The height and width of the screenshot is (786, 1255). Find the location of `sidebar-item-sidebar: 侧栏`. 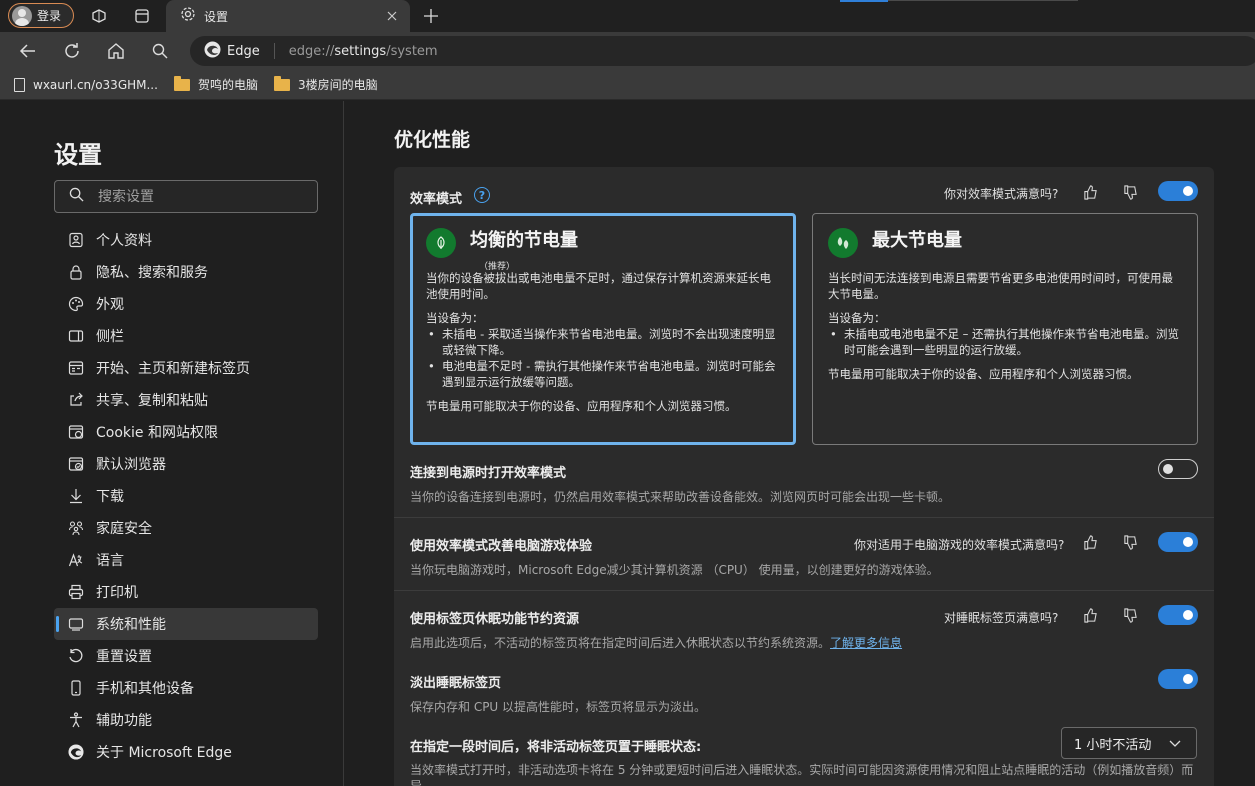

sidebar-item-sidebar: 侧栏 is located at coordinates (186, 336).